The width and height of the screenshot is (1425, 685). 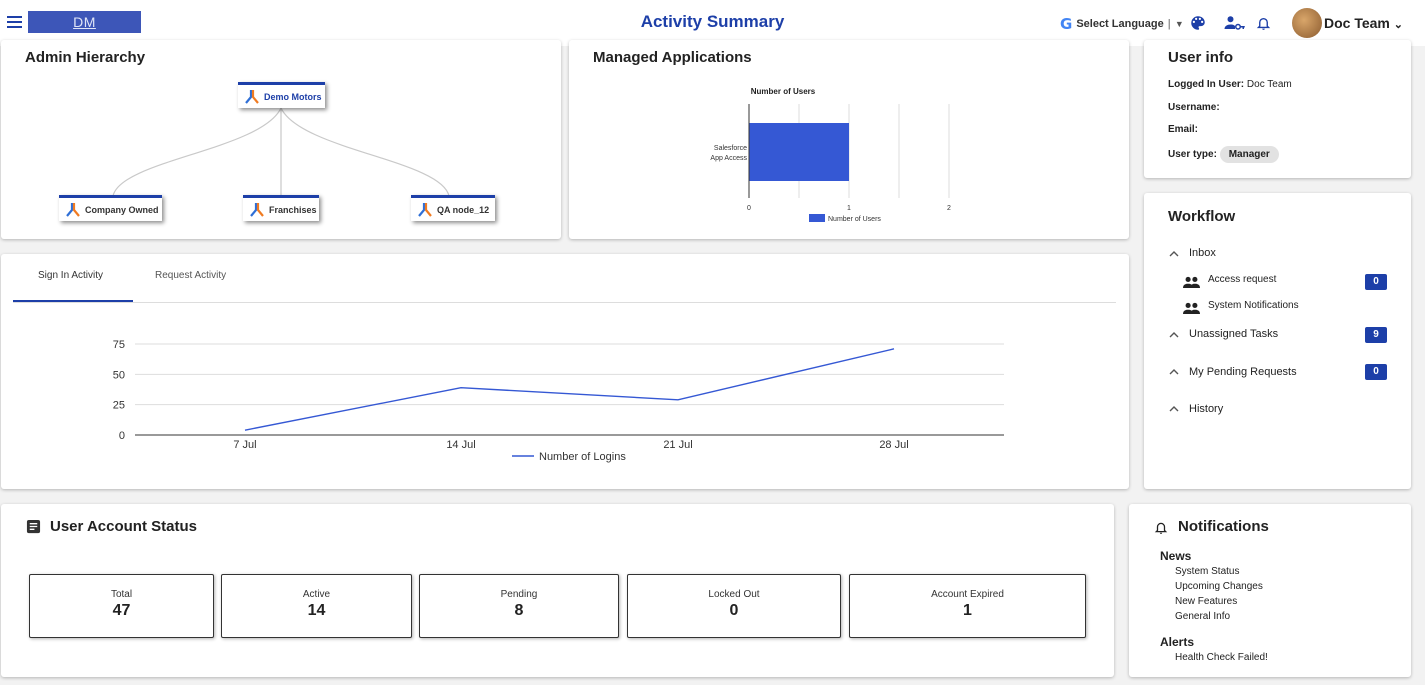 What do you see at coordinates (1066, 24) in the screenshot?
I see `google-icon: G` at bounding box center [1066, 24].